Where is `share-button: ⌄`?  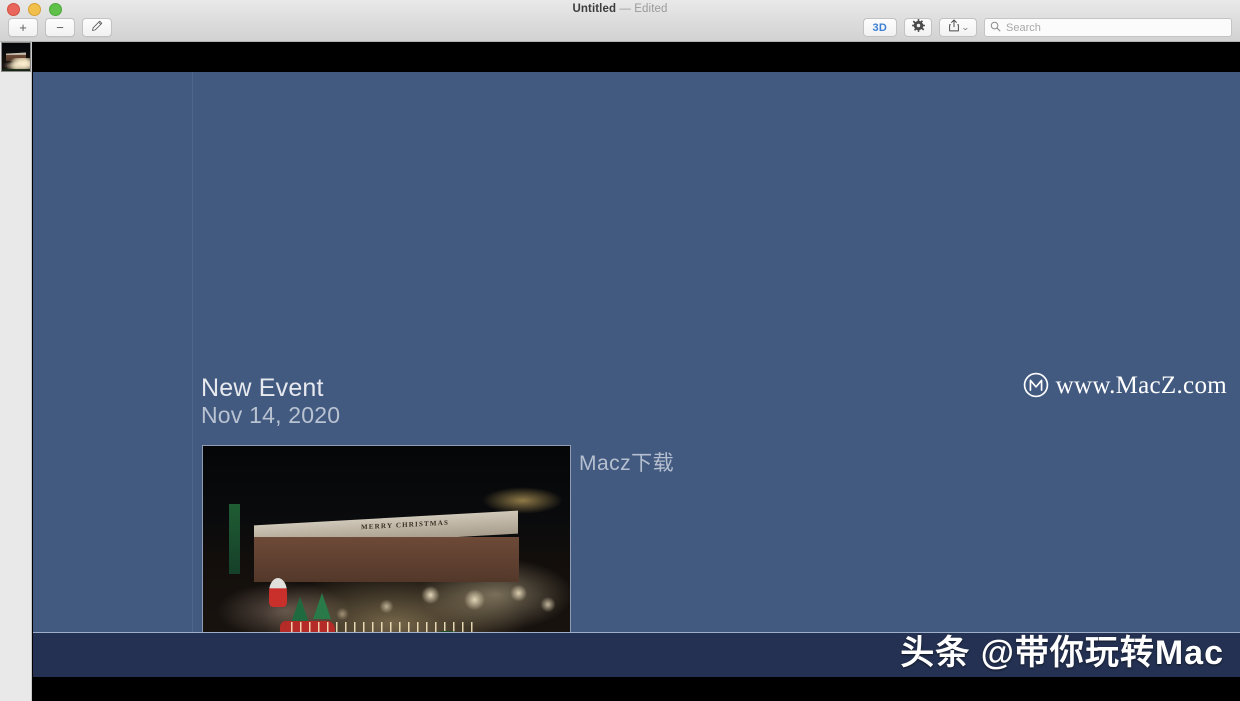
share-button: ⌄ is located at coordinates (958, 27).